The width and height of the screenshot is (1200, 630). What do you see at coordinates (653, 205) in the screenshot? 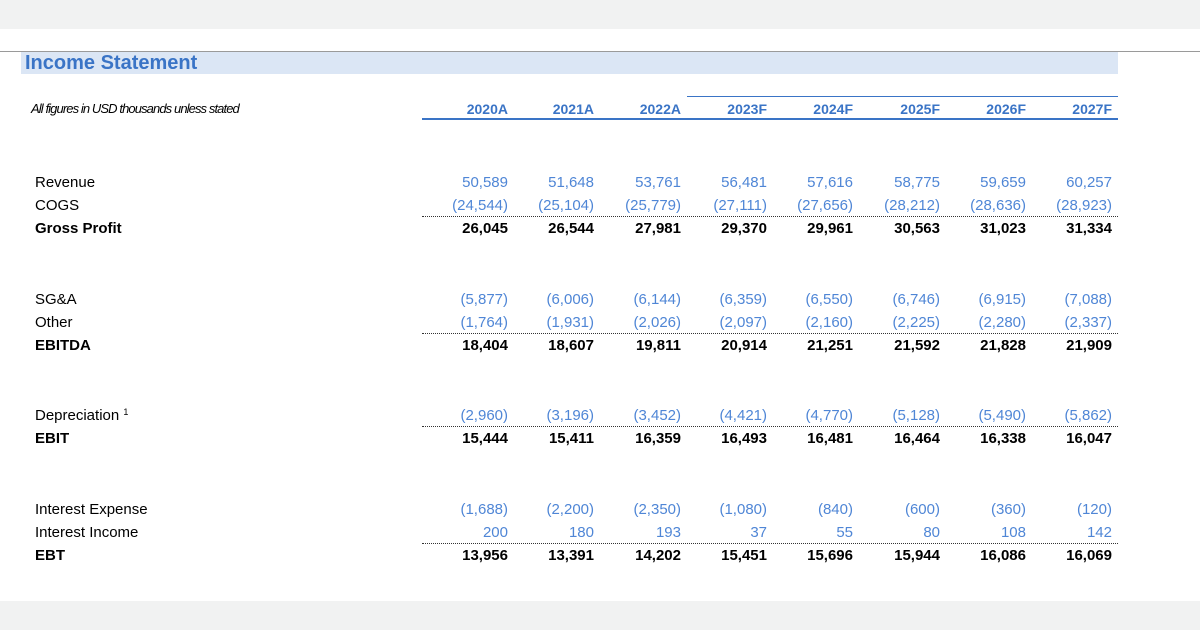
I see `value-cell: (25,779)` at bounding box center [653, 205].